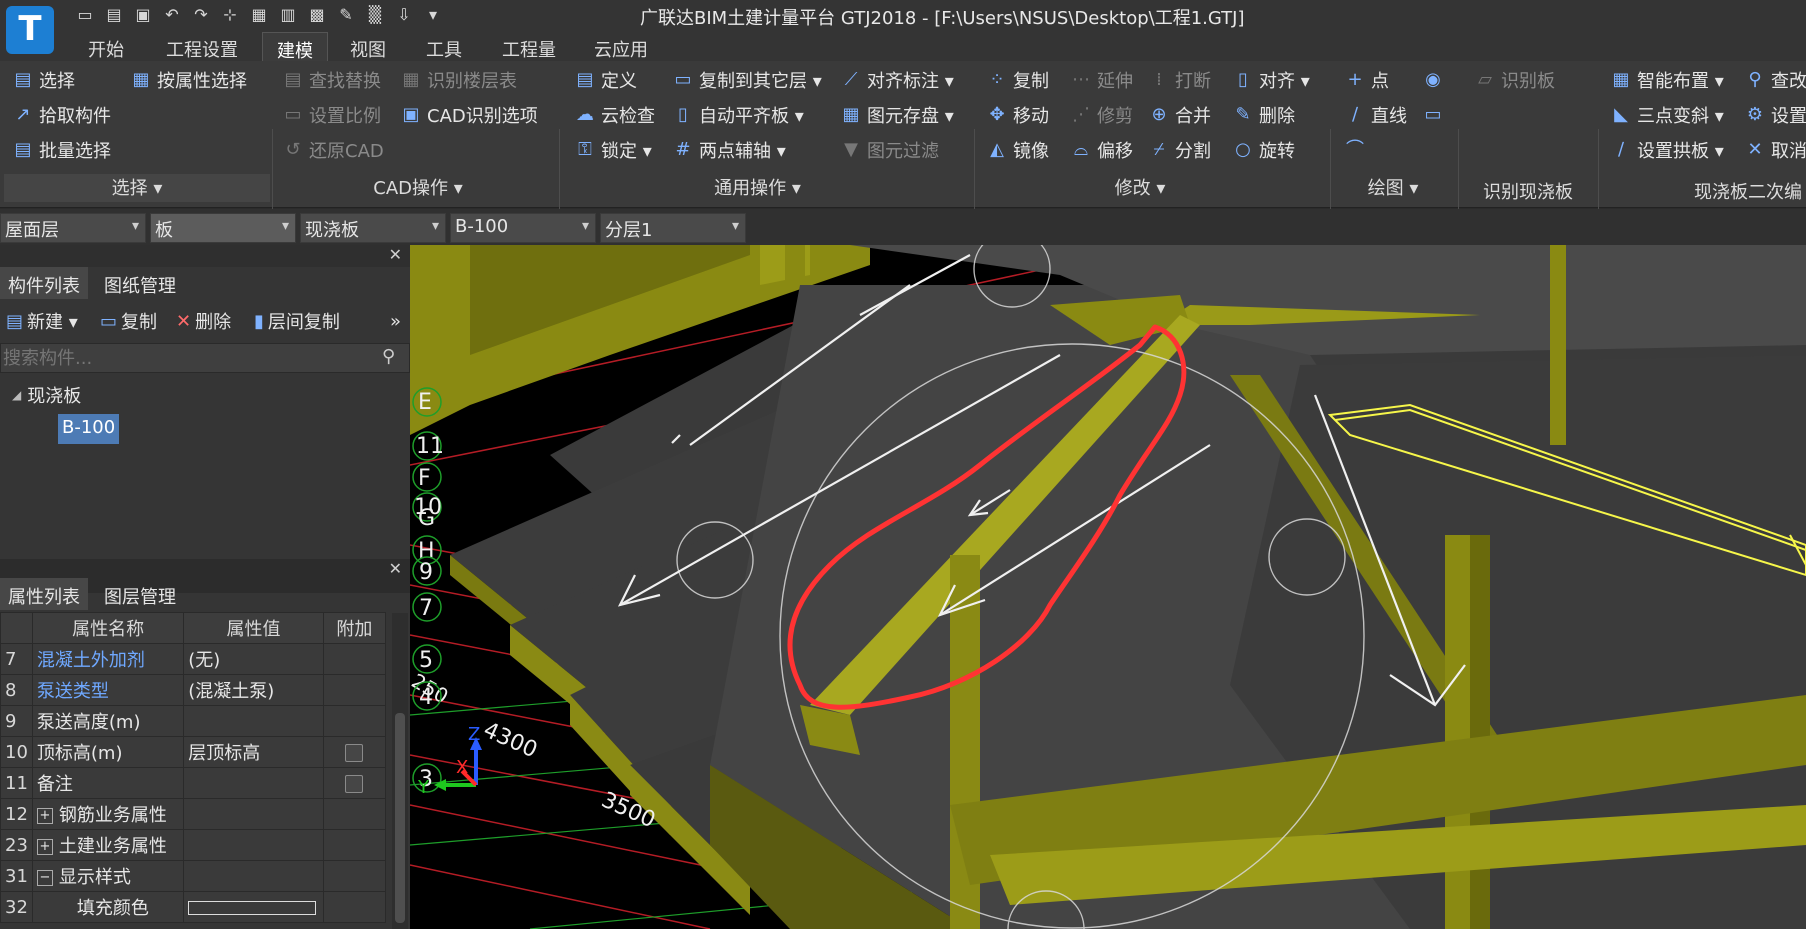  What do you see at coordinates (1263, 115) in the screenshot?
I see `delete-button: ✎ 删除` at bounding box center [1263, 115].